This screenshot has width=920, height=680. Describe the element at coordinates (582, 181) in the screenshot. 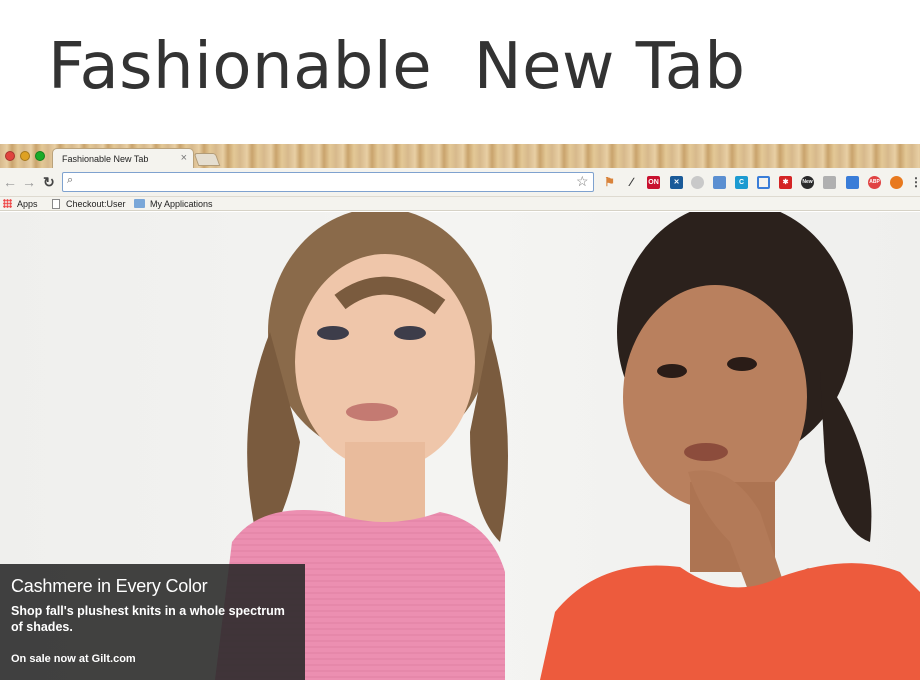

I see `bookmark-star-icon: ☆` at that location.